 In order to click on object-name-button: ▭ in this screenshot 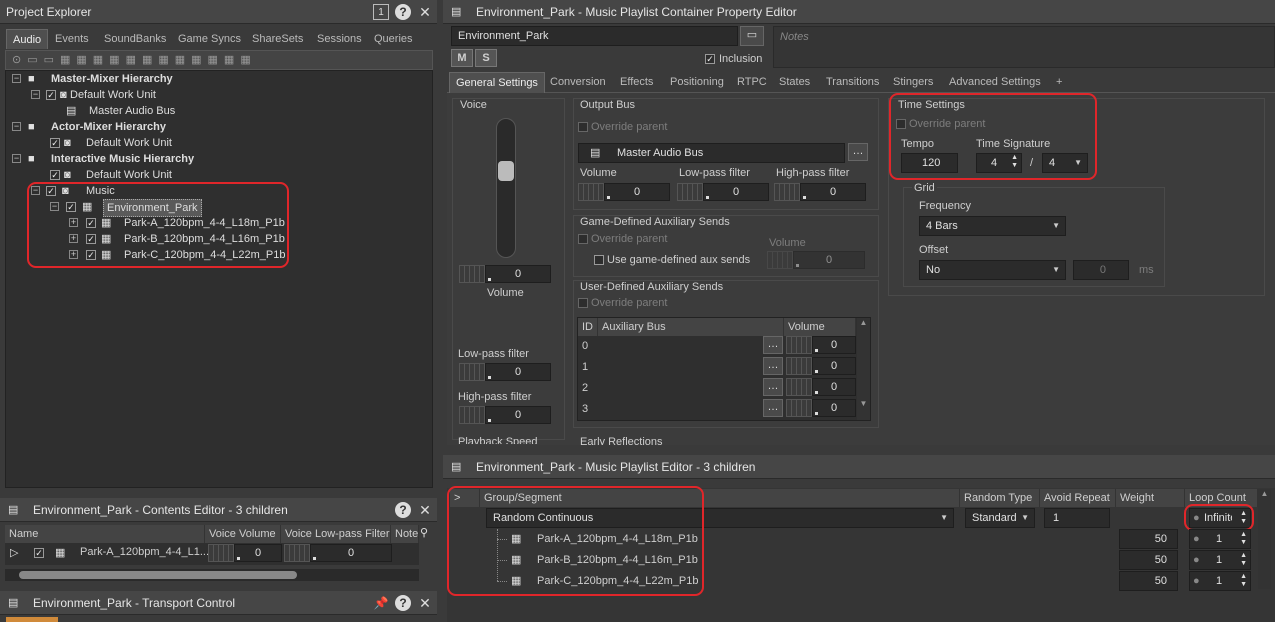, I will do `click(752, 36)`.